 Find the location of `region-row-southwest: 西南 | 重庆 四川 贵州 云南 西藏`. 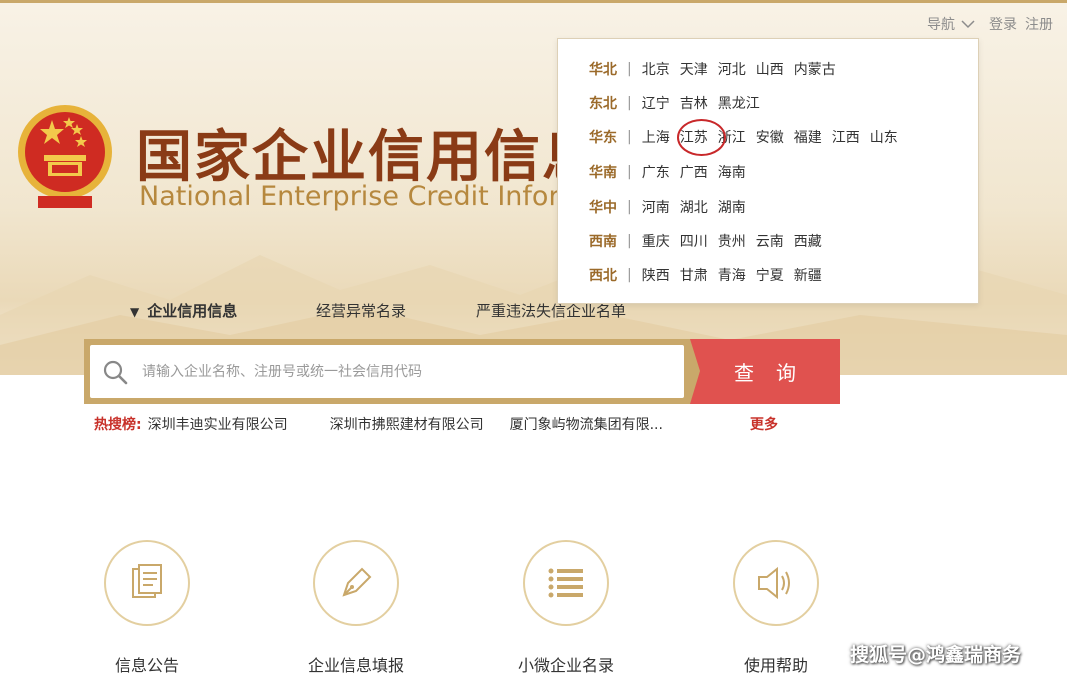

region-row-southwest: 西南 | 重庆 四川 贵州 云南 西藏 is located at coordinates (705, 241).